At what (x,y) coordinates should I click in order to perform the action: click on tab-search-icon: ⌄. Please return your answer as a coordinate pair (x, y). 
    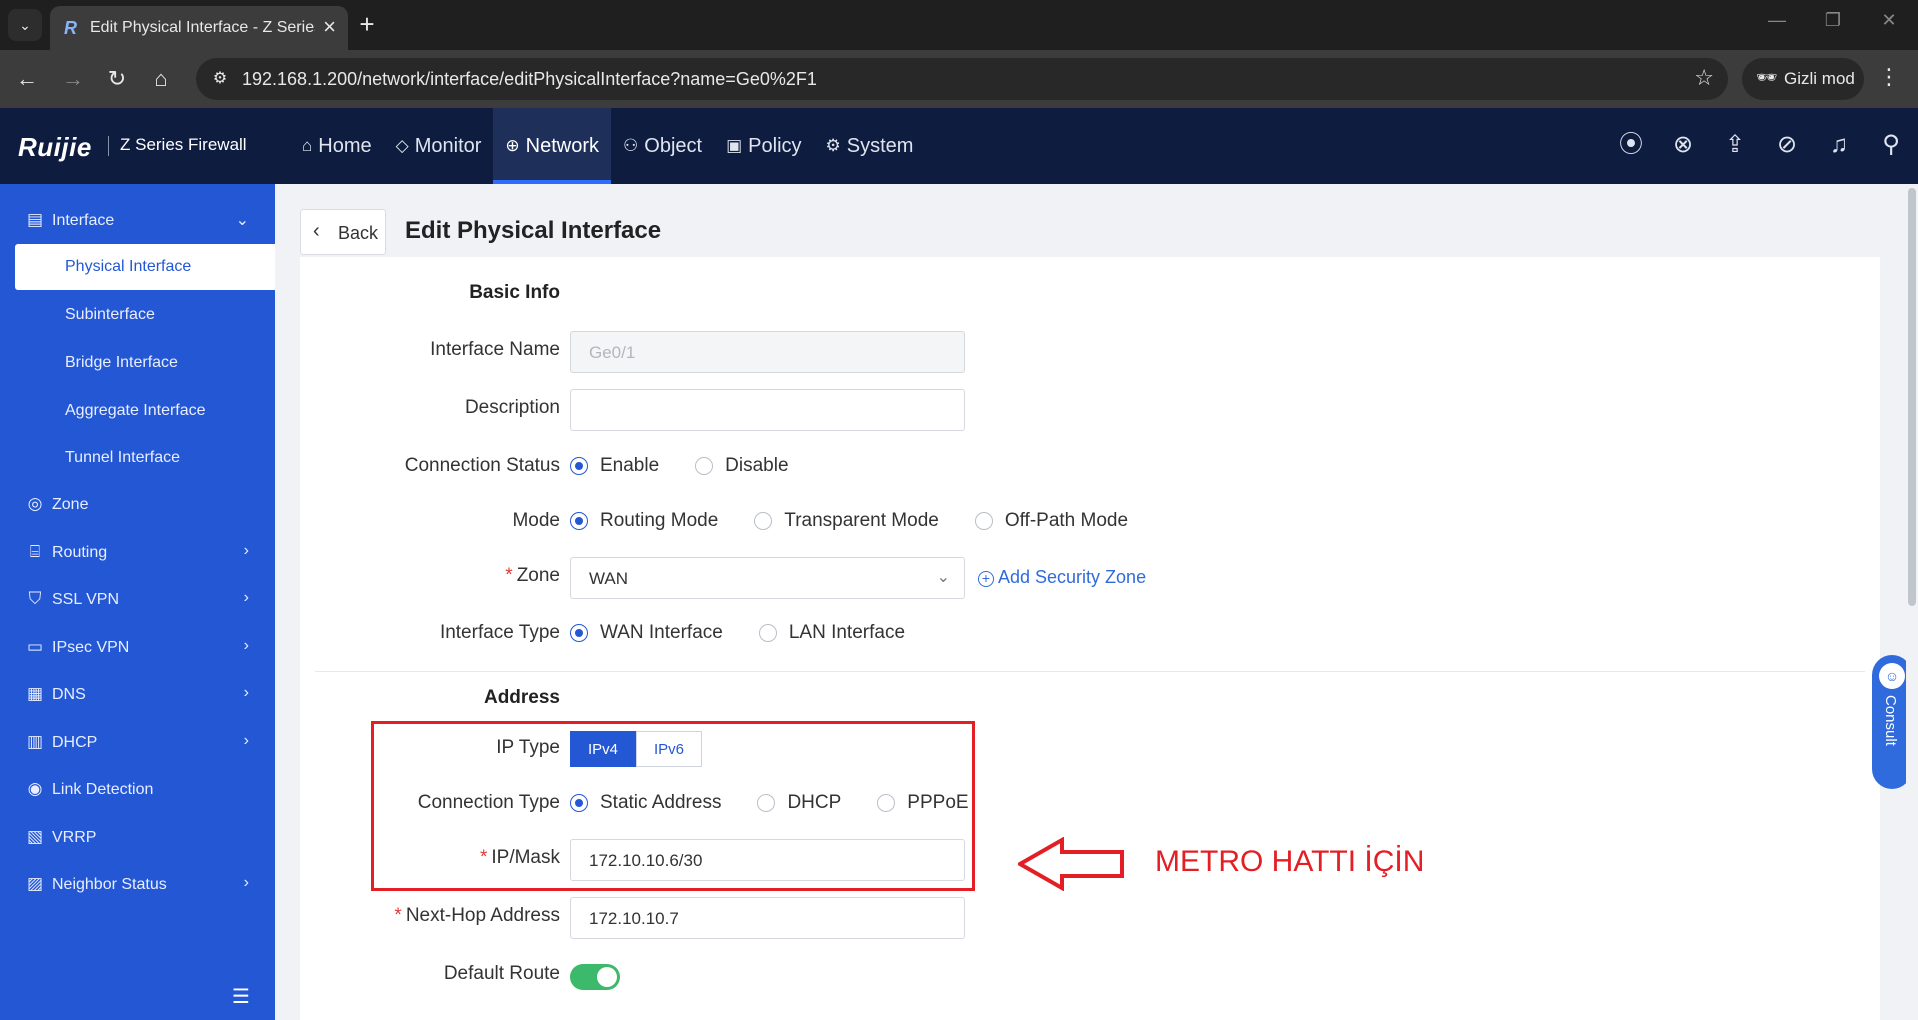
    Looking at the image, I should click on (25, 25).